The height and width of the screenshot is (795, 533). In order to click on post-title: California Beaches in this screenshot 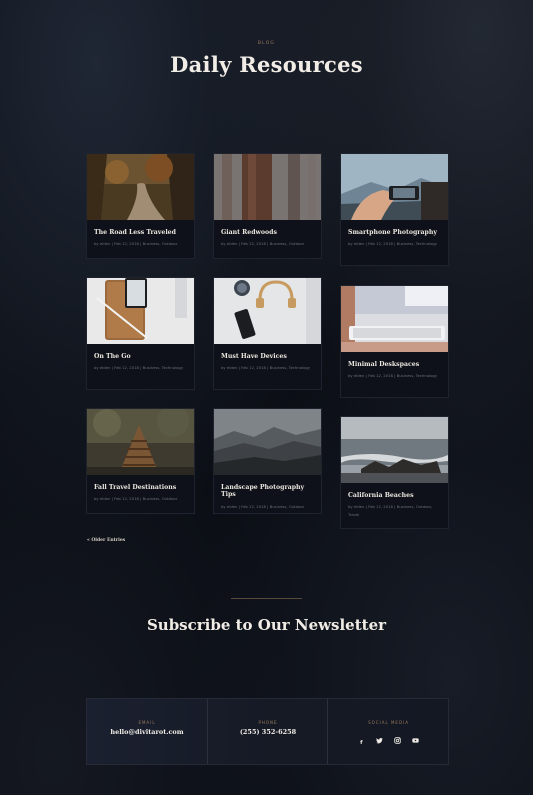, I will do `click(394, 495)`.